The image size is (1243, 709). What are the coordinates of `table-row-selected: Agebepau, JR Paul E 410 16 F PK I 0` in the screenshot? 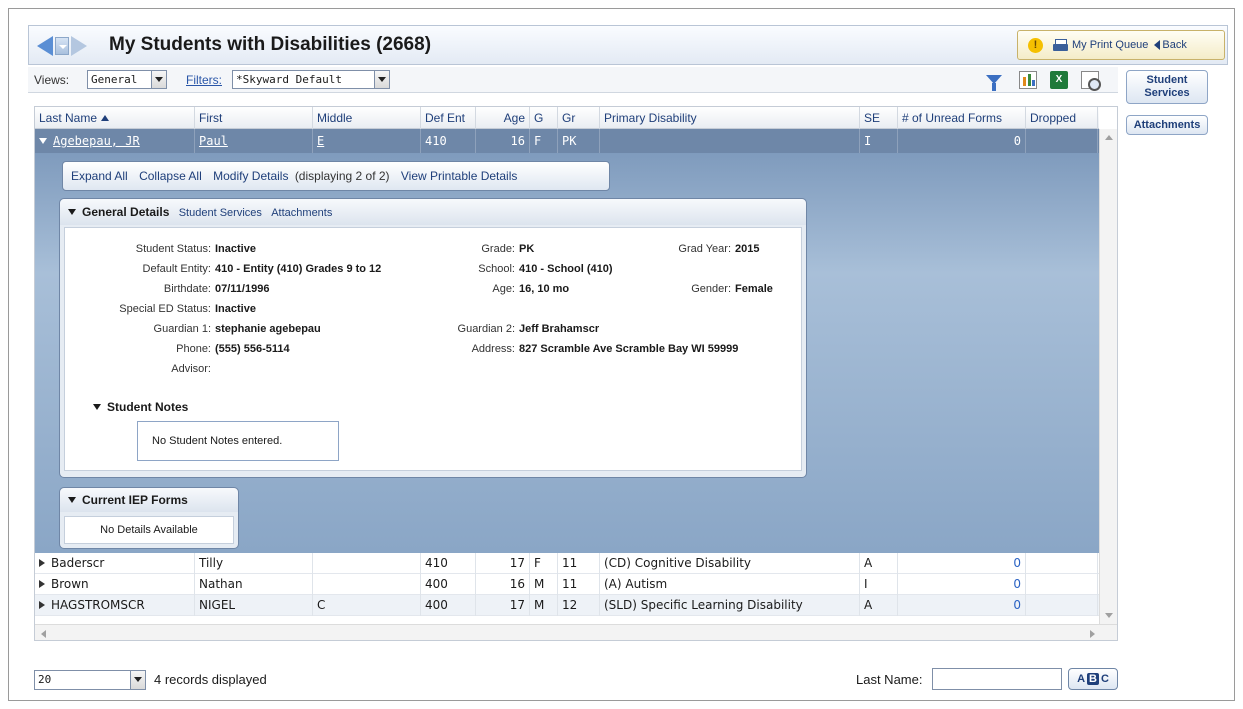 It's located at (567, 141).